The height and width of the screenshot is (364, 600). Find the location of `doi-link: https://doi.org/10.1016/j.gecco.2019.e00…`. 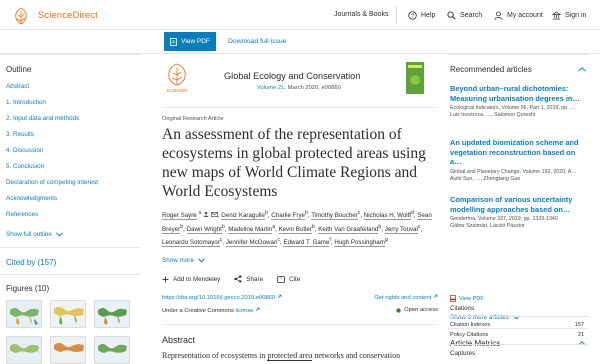

doi-link: https://doi.org/10.1016/j.gecco.2019.e00… is located at coordinates (222, 297).